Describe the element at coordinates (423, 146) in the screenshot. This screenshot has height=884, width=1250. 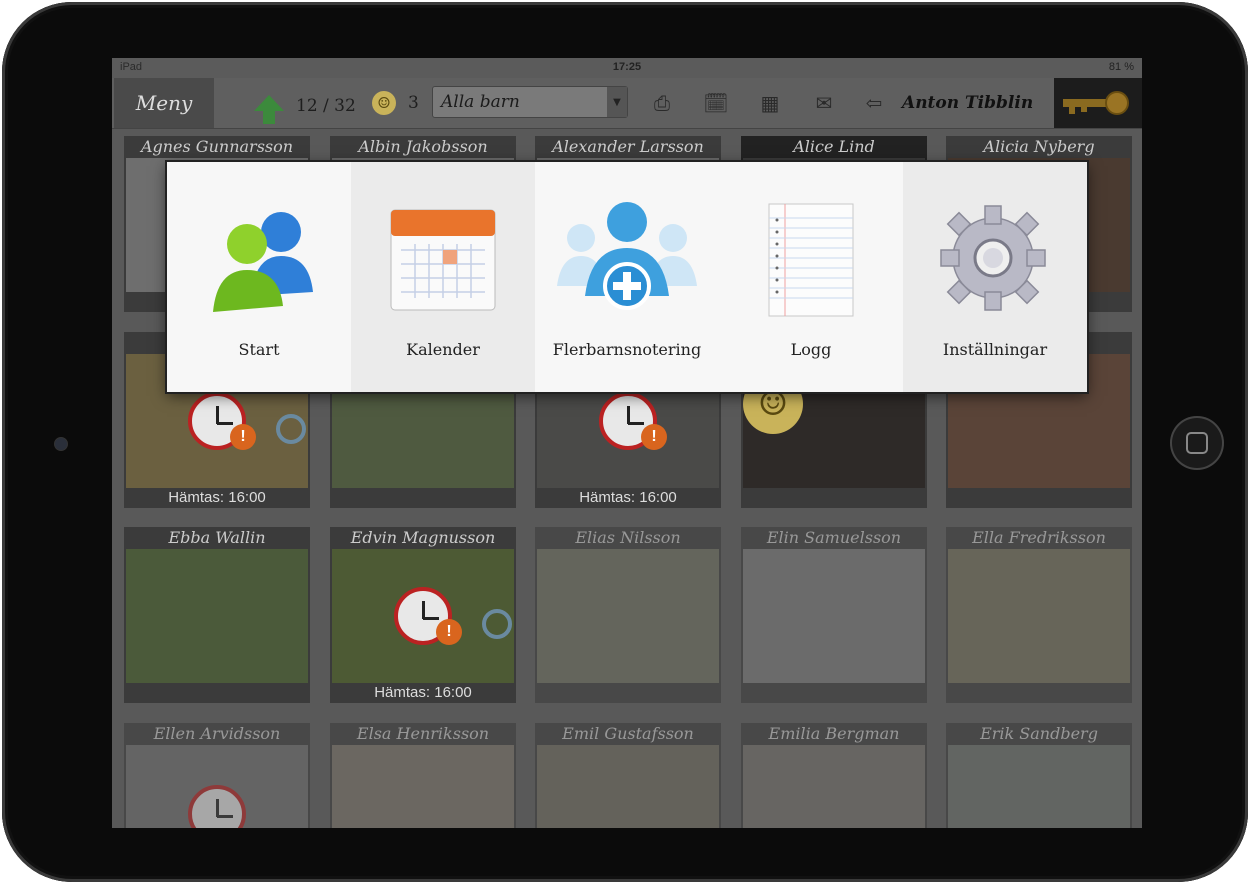
I see `child-name: Albin Jakobsson` at that location.